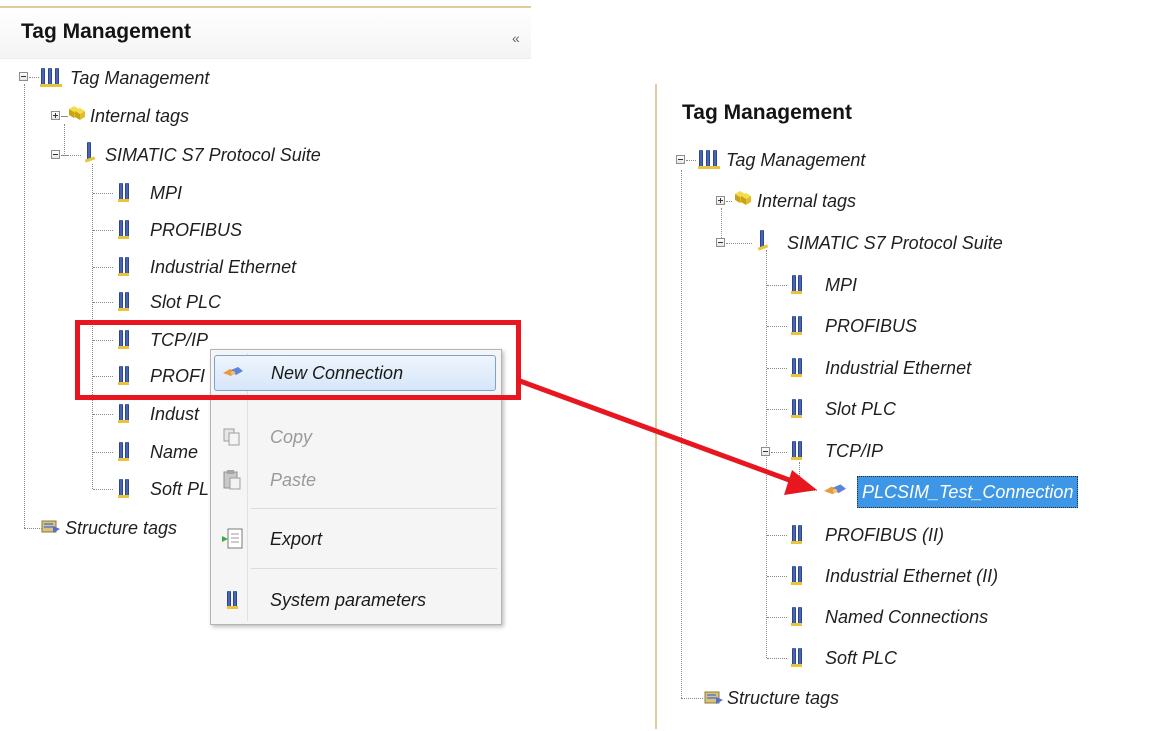 This screenshot has width=1167, height=731. What do you see at coordinates (710, 159) in the screenshot?
I see `tag-management-icon` at bounding box center [710, 159].